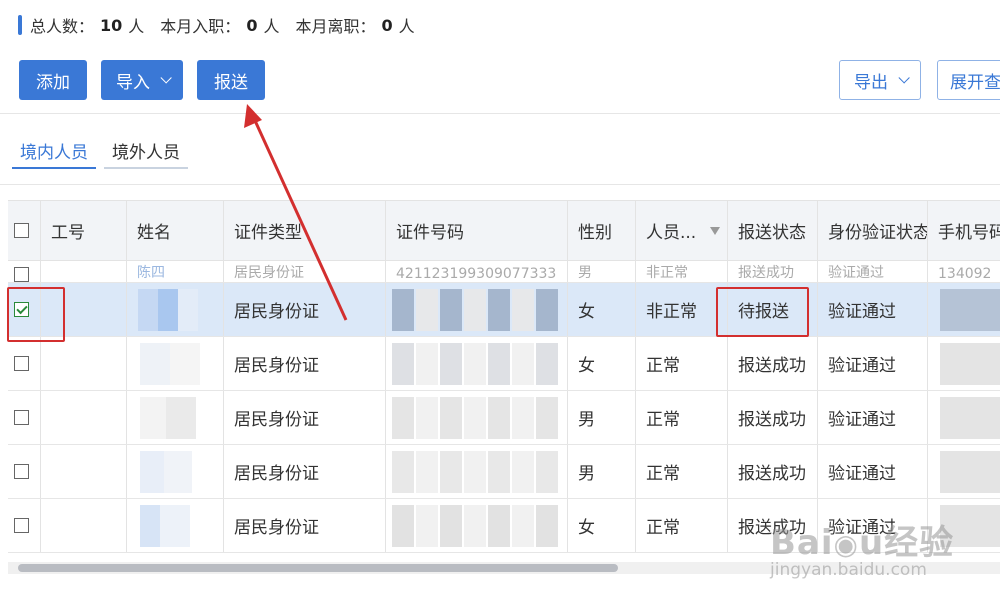 The width and height of the screenshot is (1000, 600). What do you see at coordinates (602, 363) in the screenshot?
I see `gender-cell: 女` at bounding box center [602, 363].